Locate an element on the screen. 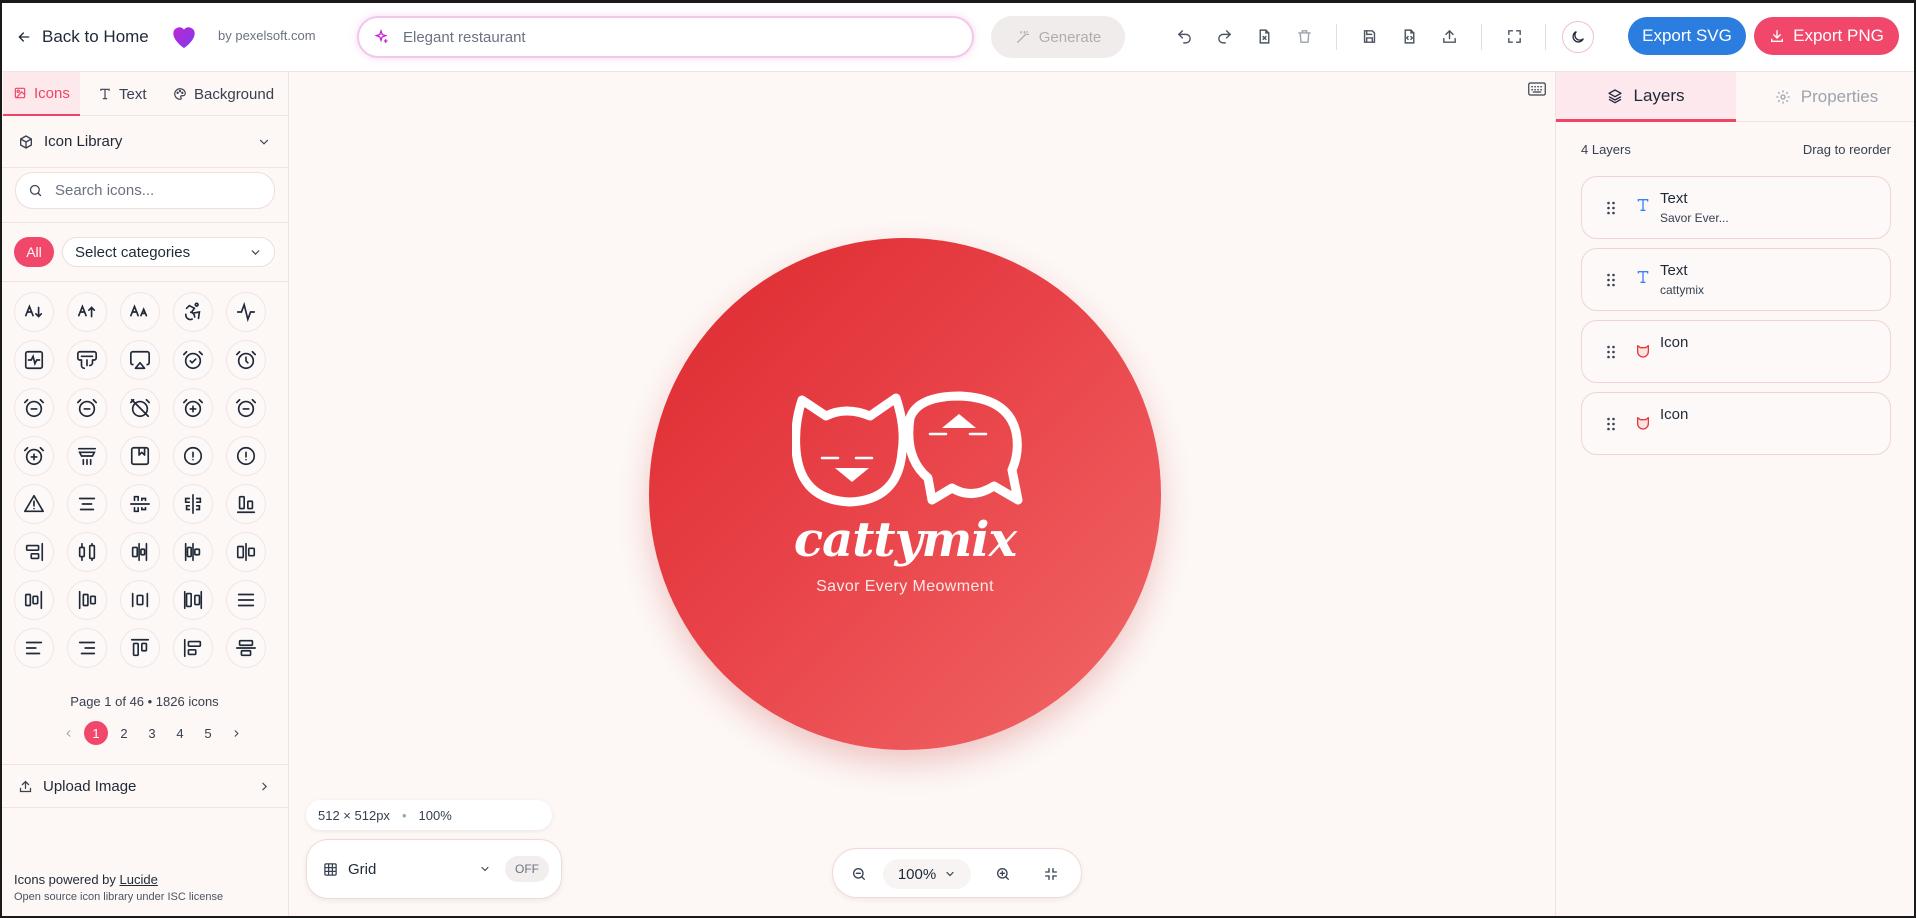 Image resolution: width=1916 pixels, height=918 pixels. grid-toggle: Grid OFF is located at coordinates (434, 869).